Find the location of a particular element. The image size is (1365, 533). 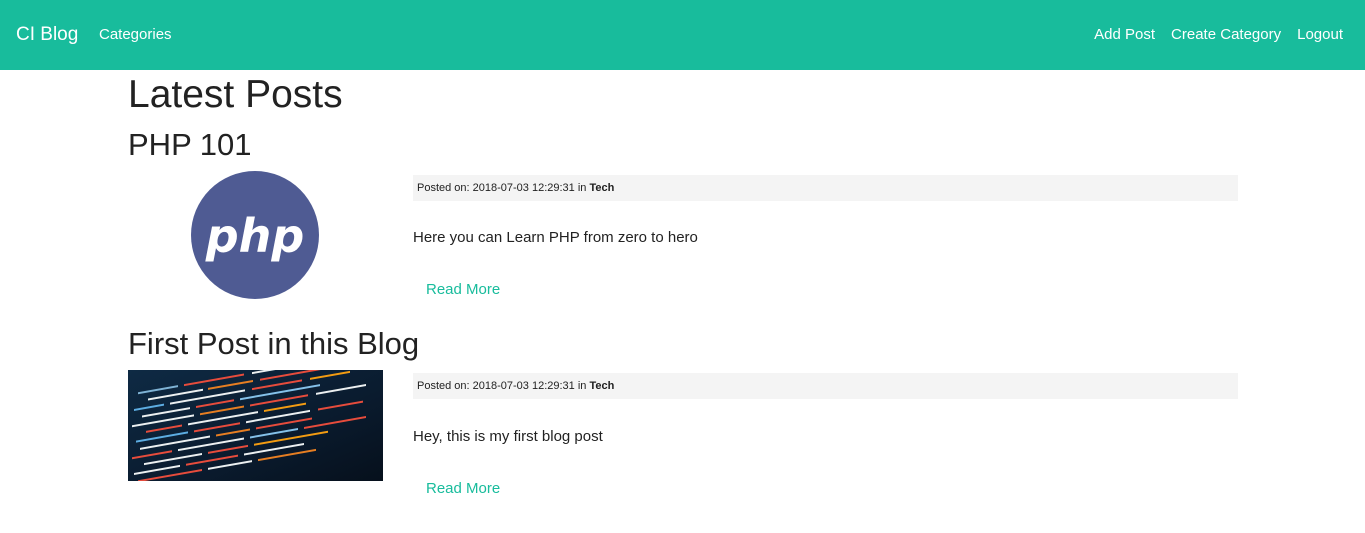

code-screenshot-icon is located at coordinates (255, 425).